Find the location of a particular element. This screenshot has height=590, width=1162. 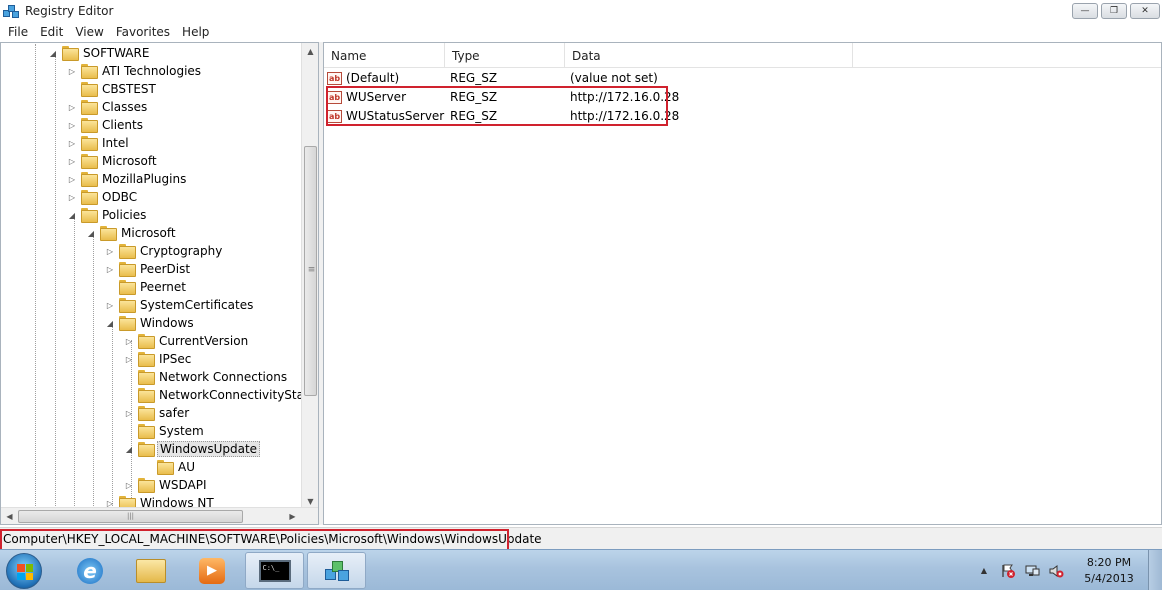

scroll-up-arrow-icon: ▲ is located at coordinates (310, 51).